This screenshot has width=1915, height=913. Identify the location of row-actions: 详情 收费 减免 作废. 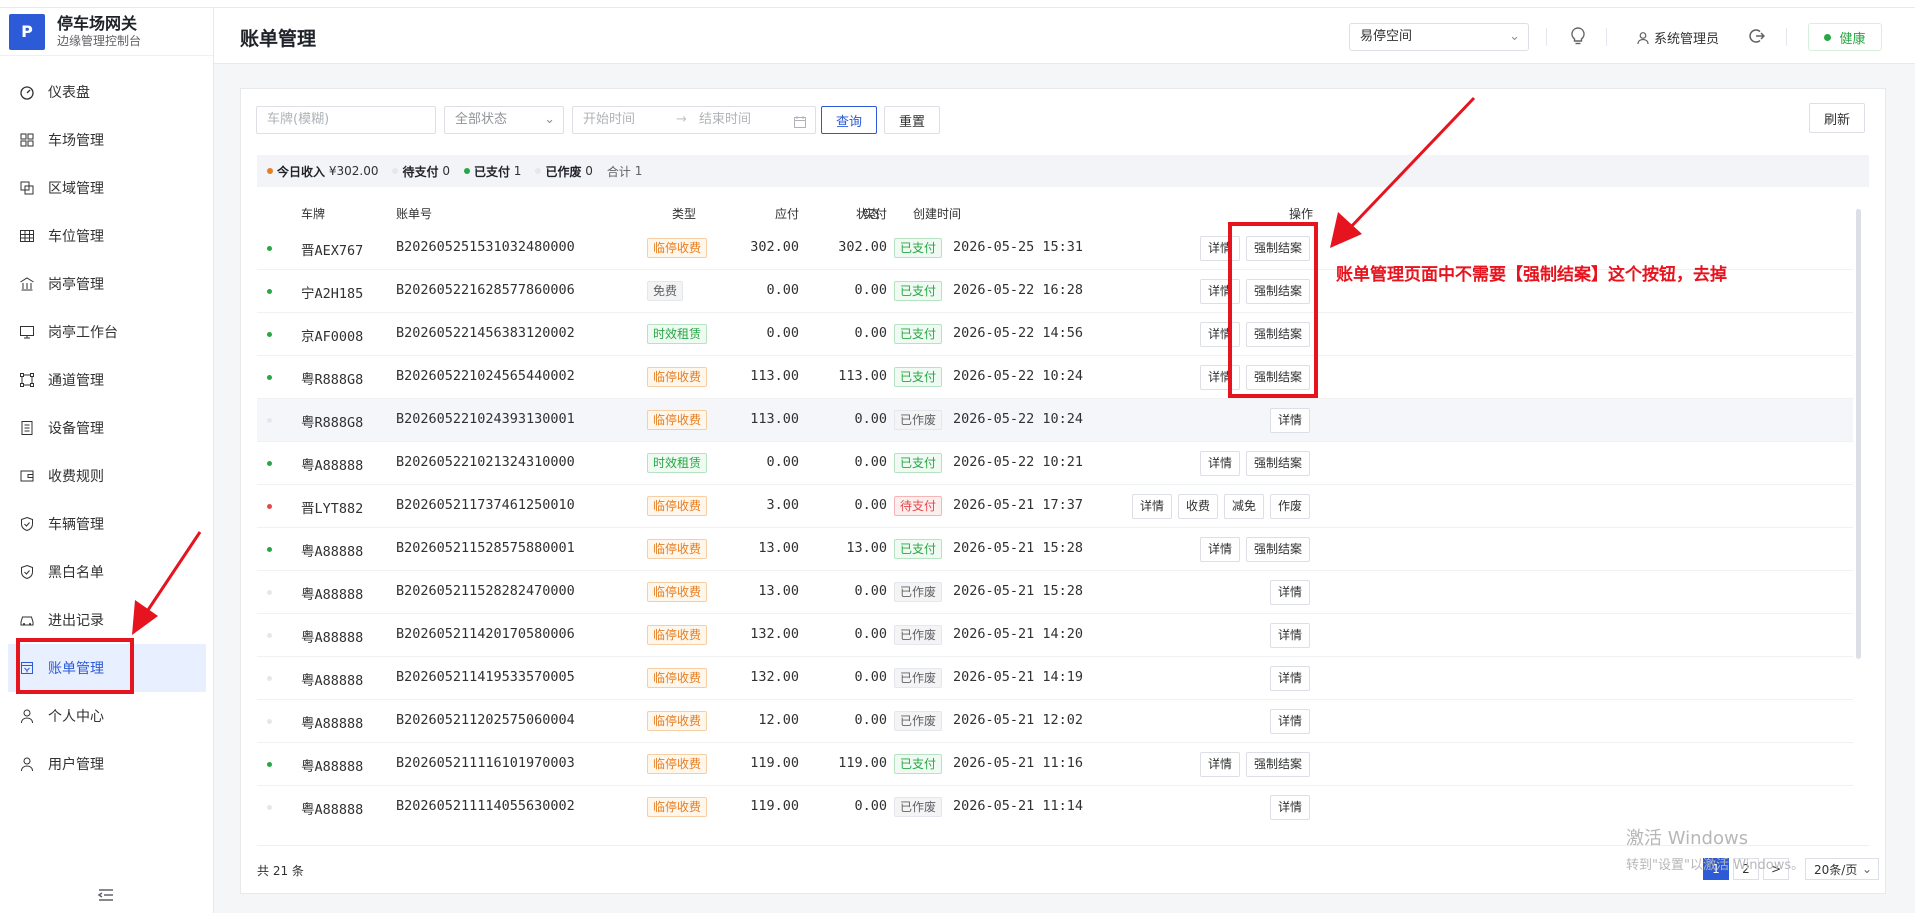
(1218, 506).